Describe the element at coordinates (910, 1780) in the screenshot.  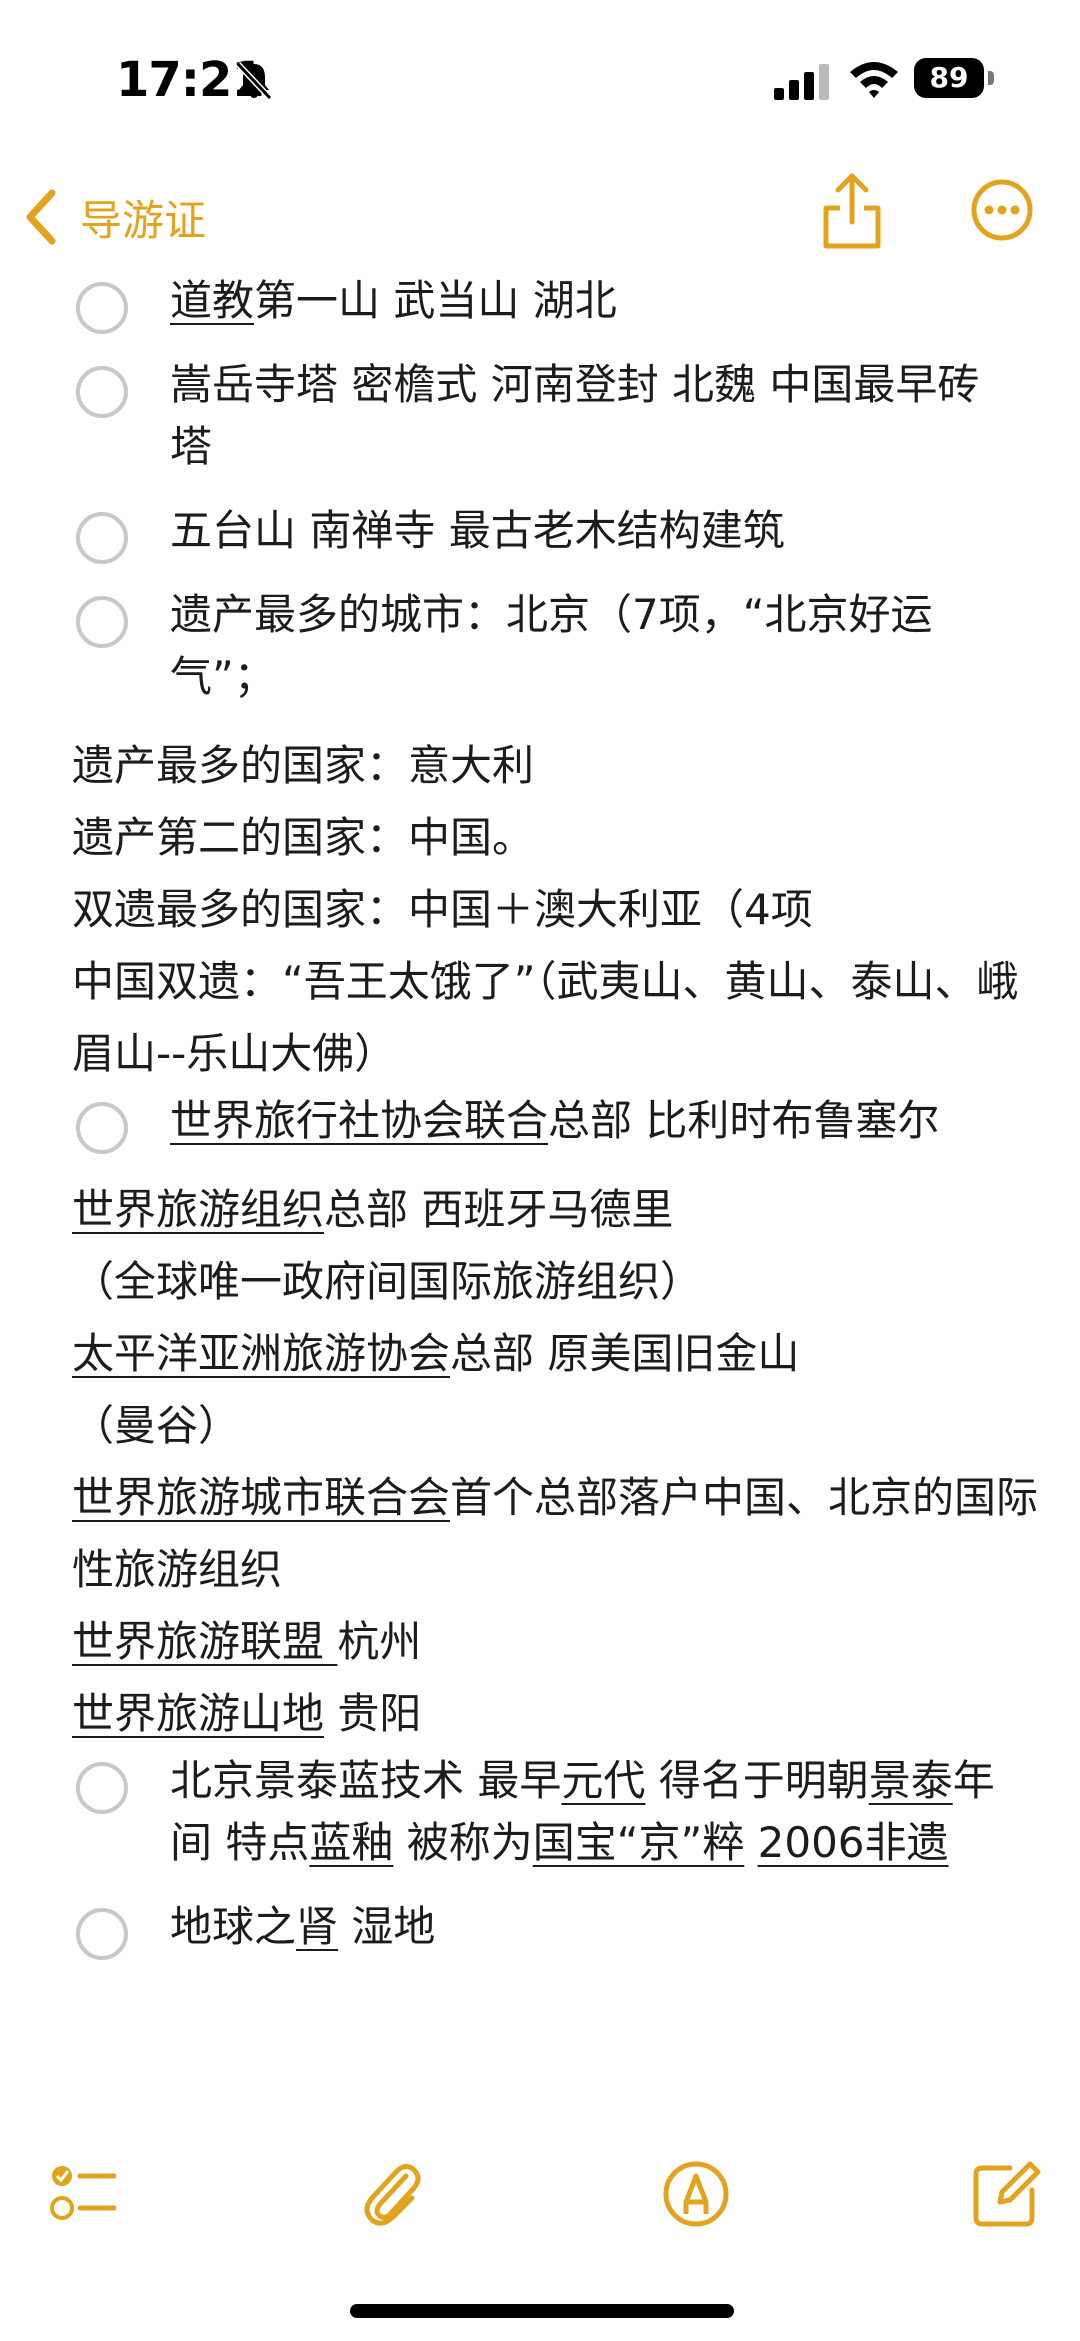
I see `underlined-text: 景泰` at that location.